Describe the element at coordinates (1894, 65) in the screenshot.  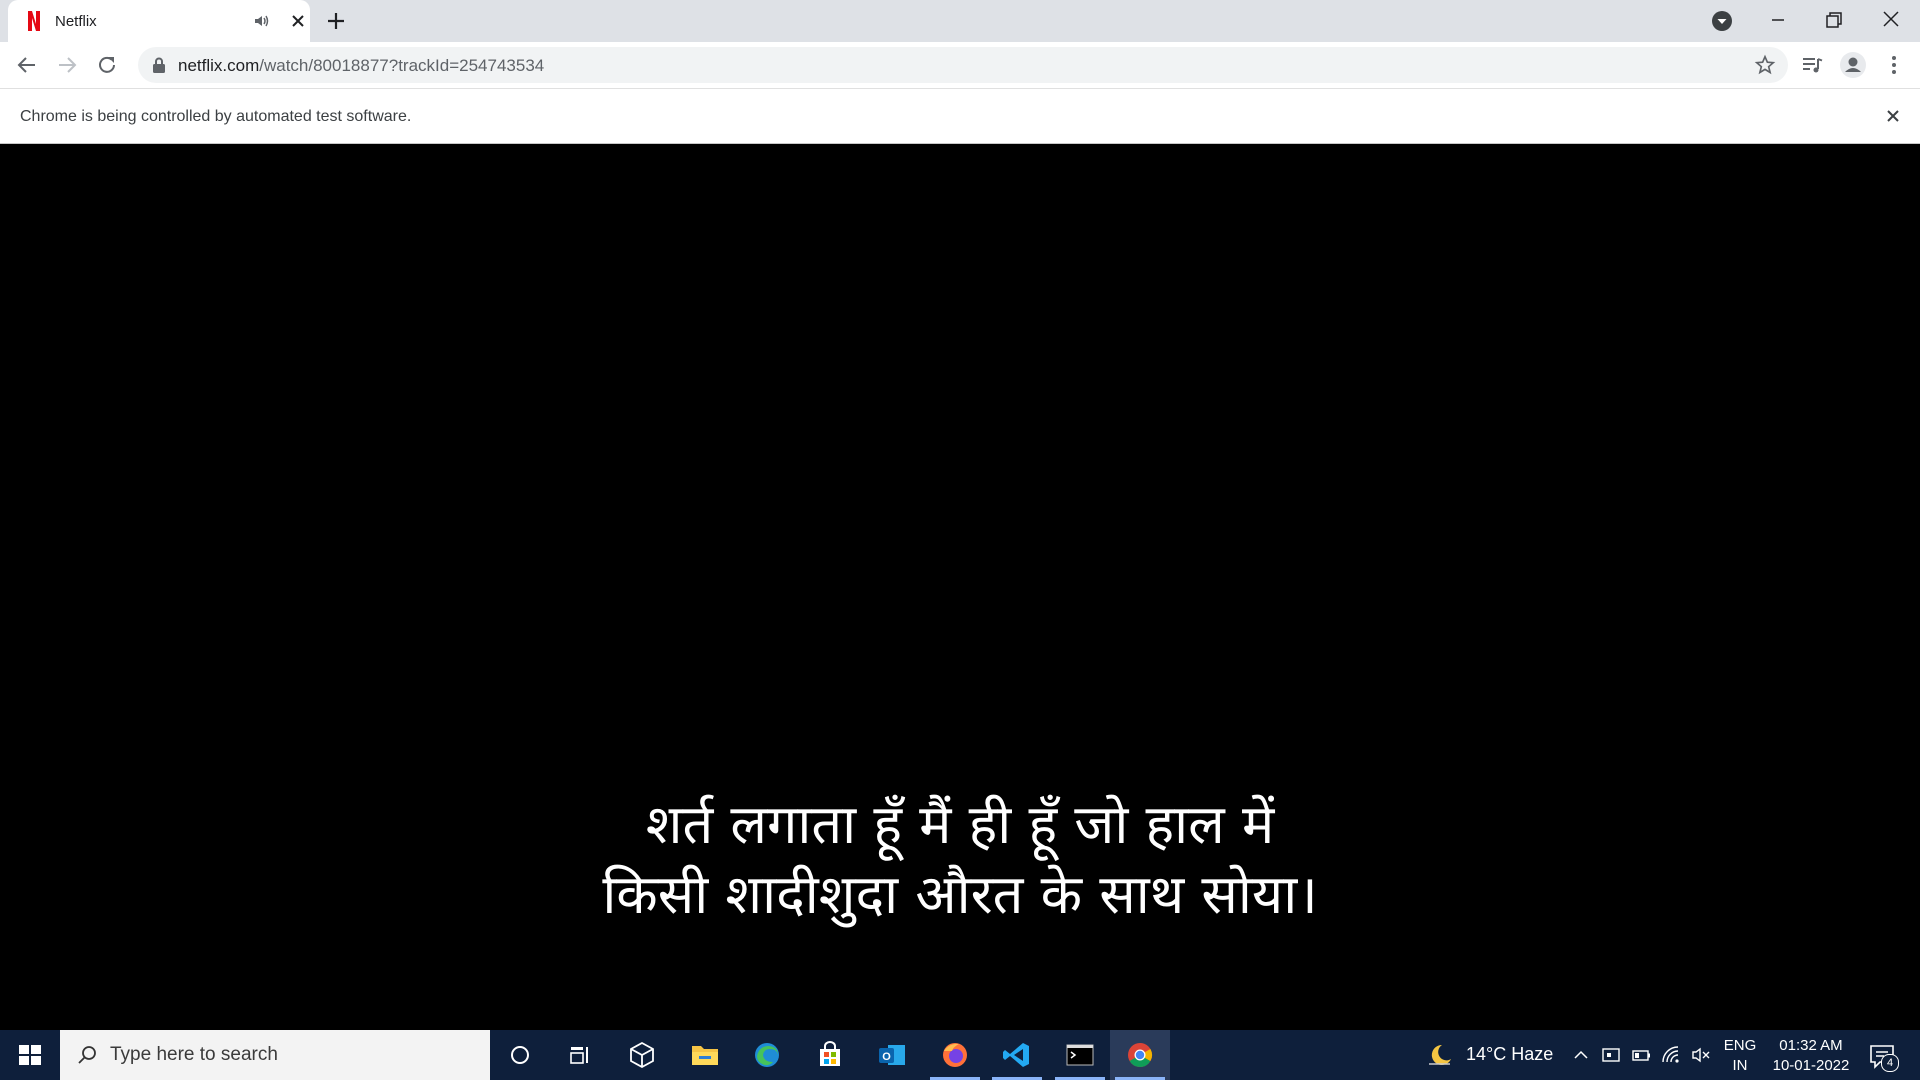
I see `menu-kebab-icon` at that location.